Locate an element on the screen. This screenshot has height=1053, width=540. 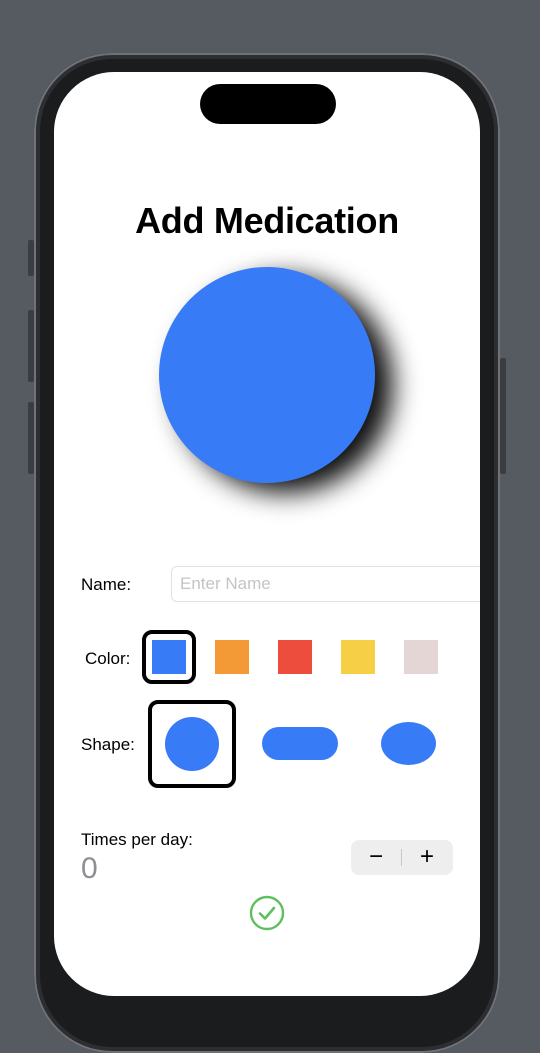
capsule-icon is located at coordinates (300, 743).